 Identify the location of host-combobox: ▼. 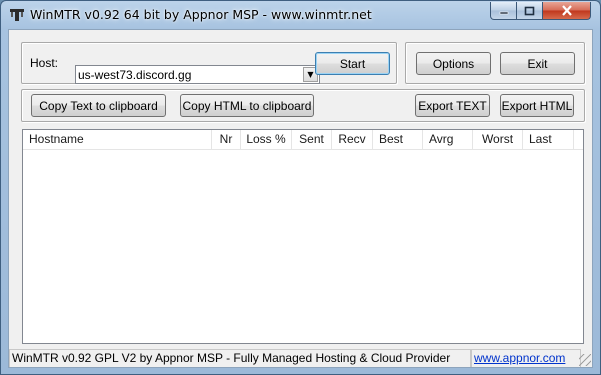
(197, 74).